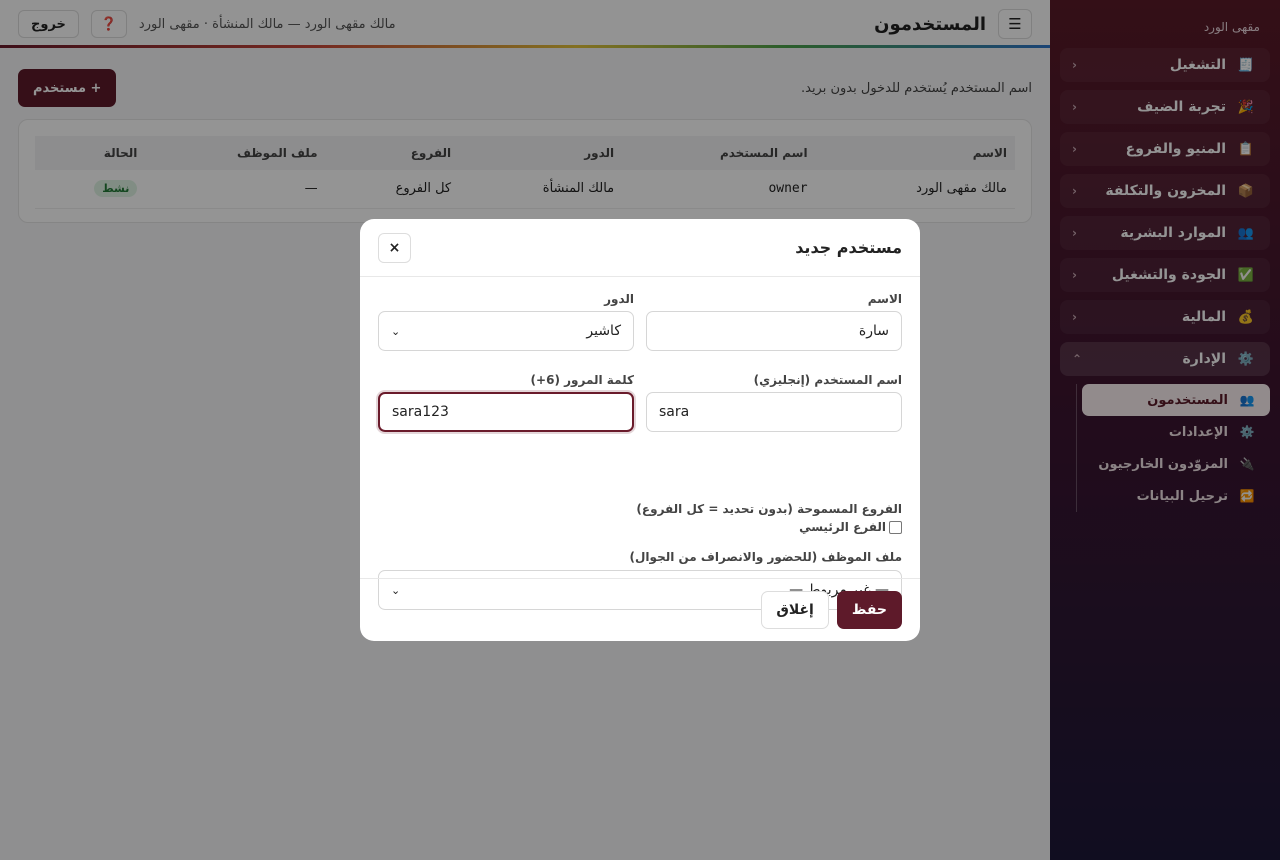 This screenshot has height=860, width=1280. What do you see at coordinates (603, 331) in the screenshot?
I see `role-selected-value: كاشير` at bounding box center [603, 331].